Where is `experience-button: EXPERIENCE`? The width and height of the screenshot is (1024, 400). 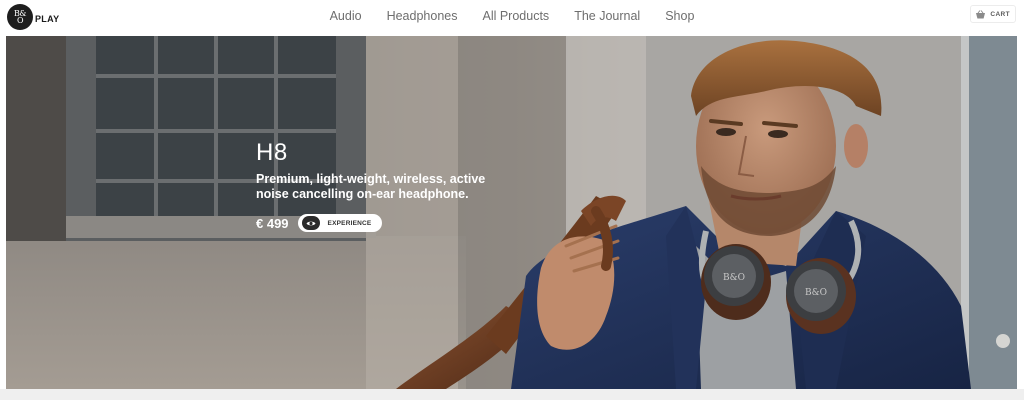 experience-button: EXPERIENCE is located at coordinates (339, 223).